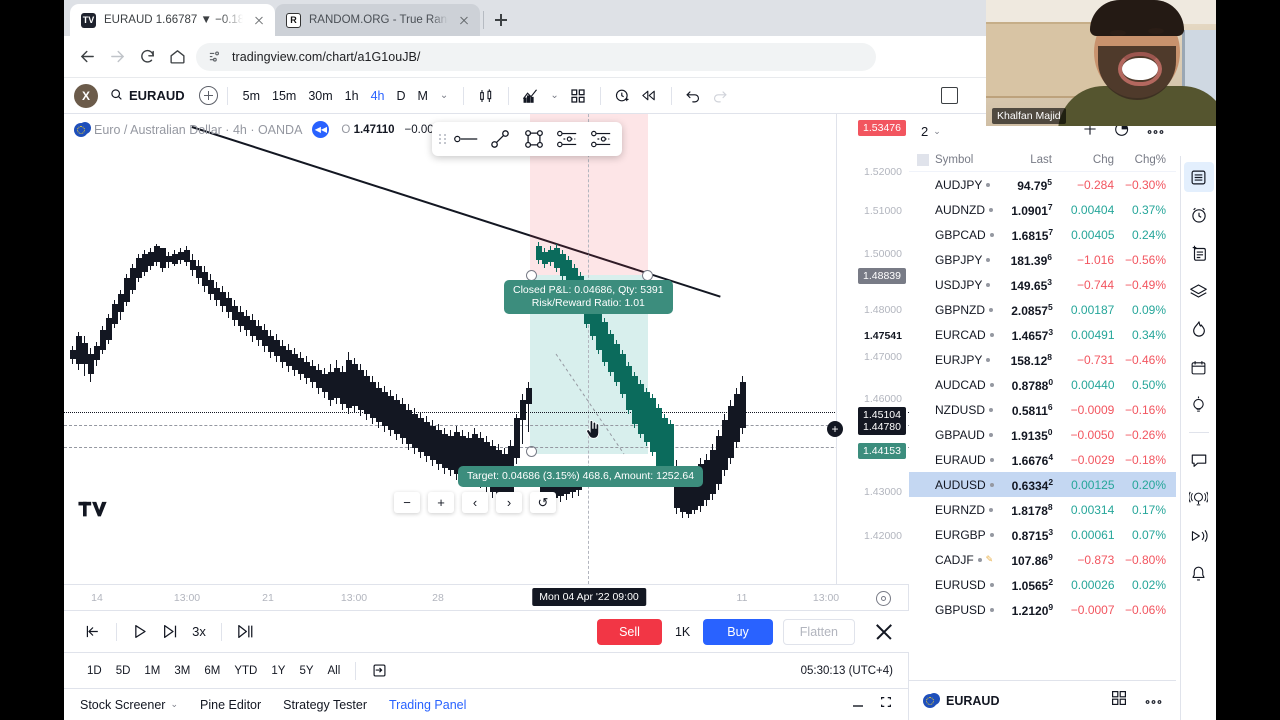 This screenshot has height=720, width=1280. I want to click on watchlist-icon, so click(1198, 177).